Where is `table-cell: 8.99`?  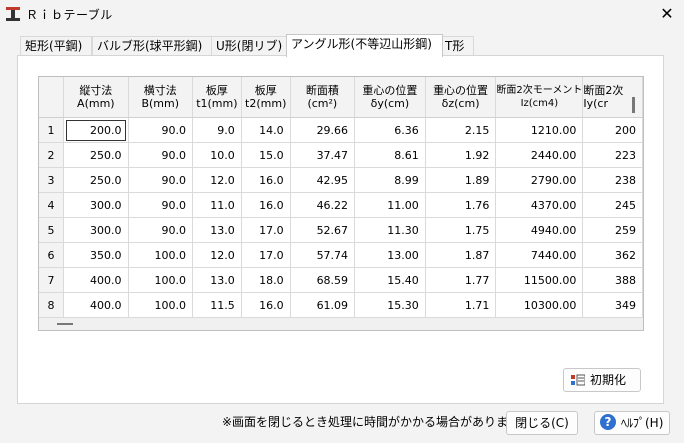 table-cell: 8.99 is located at coordinates (390, 180).